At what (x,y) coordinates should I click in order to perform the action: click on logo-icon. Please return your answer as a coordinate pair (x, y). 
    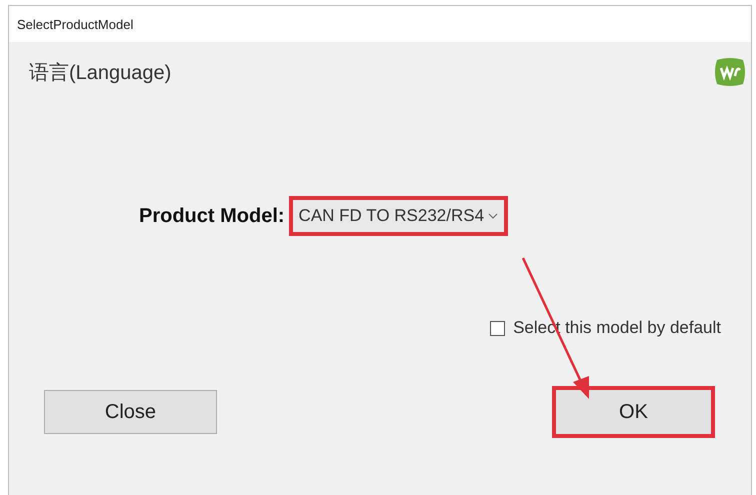
    Looking at the image, I should click on (730, 72).